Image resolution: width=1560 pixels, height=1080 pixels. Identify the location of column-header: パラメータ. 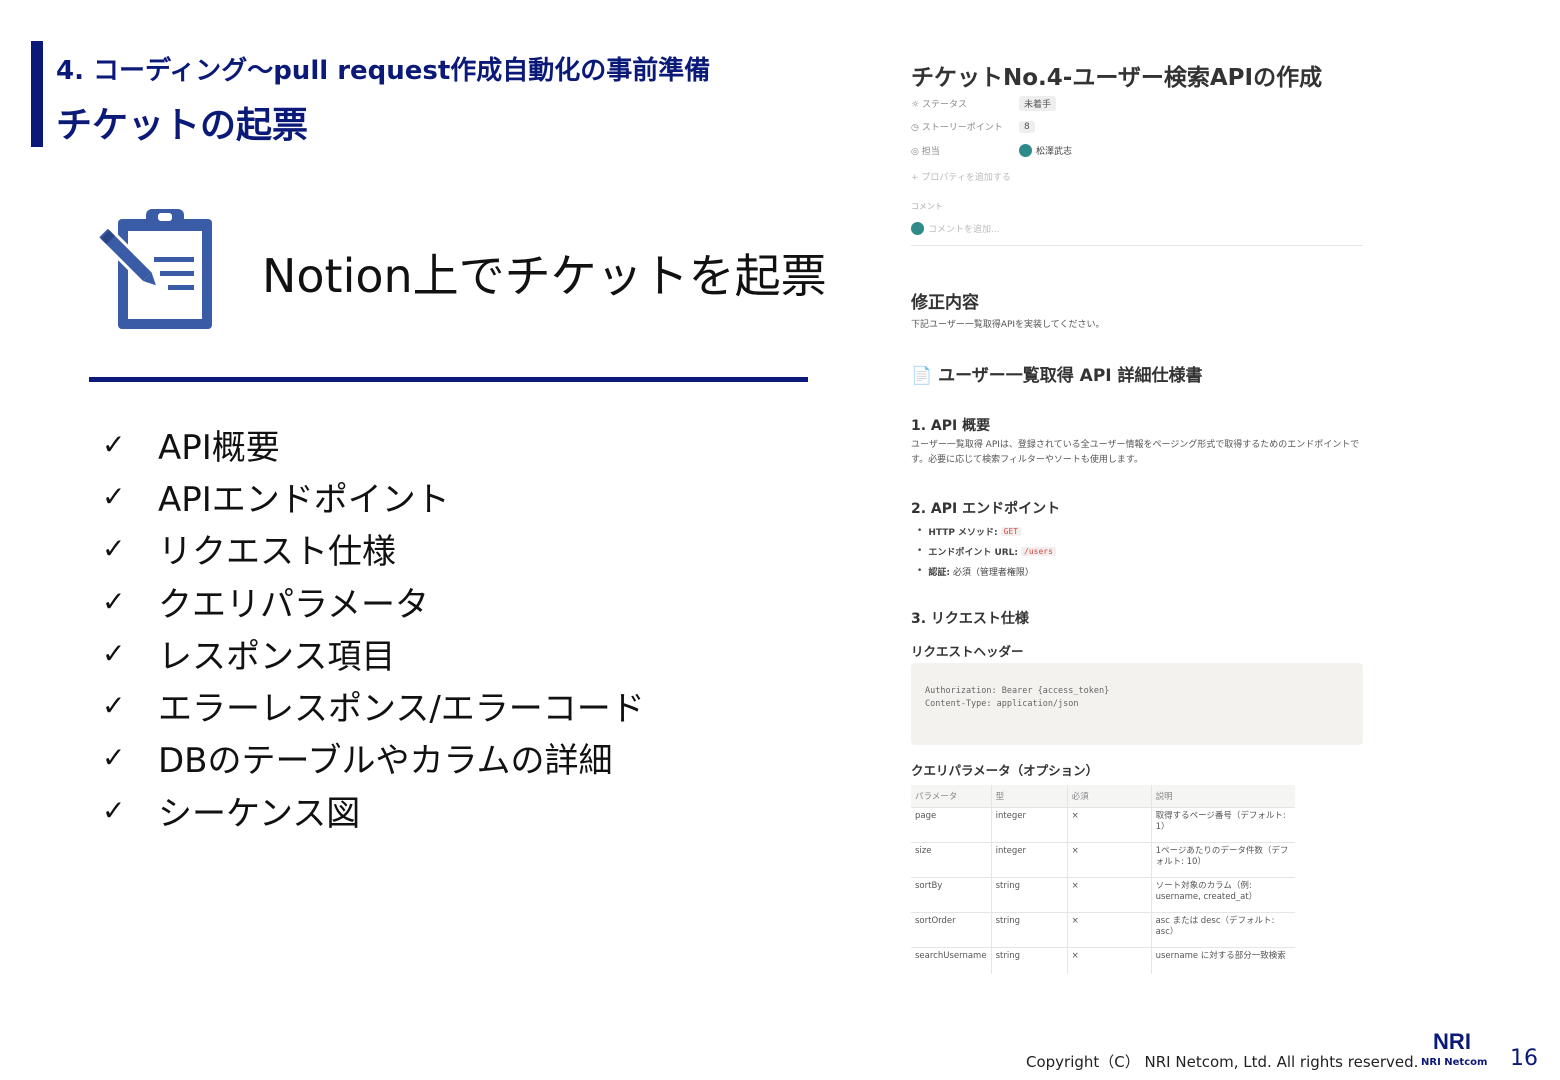
(951, 796).